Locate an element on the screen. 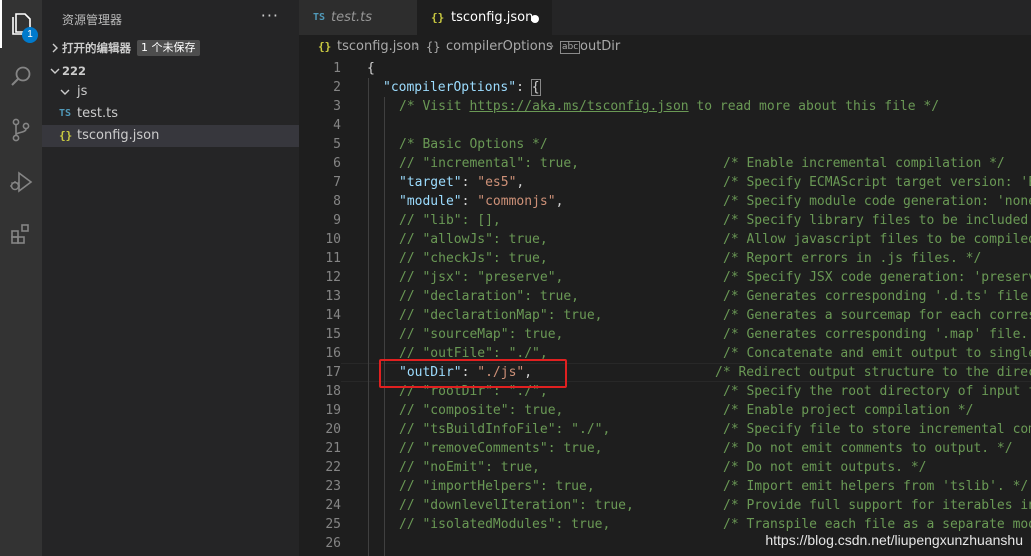 This screenshot has height=556, width=1031. comment: // "declaration": true, is located at coordinates (489, 296).